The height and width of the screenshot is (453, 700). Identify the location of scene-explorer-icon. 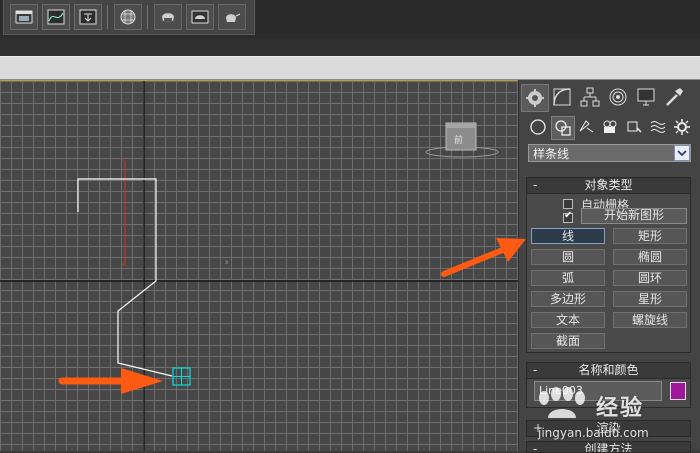
(24, 17).